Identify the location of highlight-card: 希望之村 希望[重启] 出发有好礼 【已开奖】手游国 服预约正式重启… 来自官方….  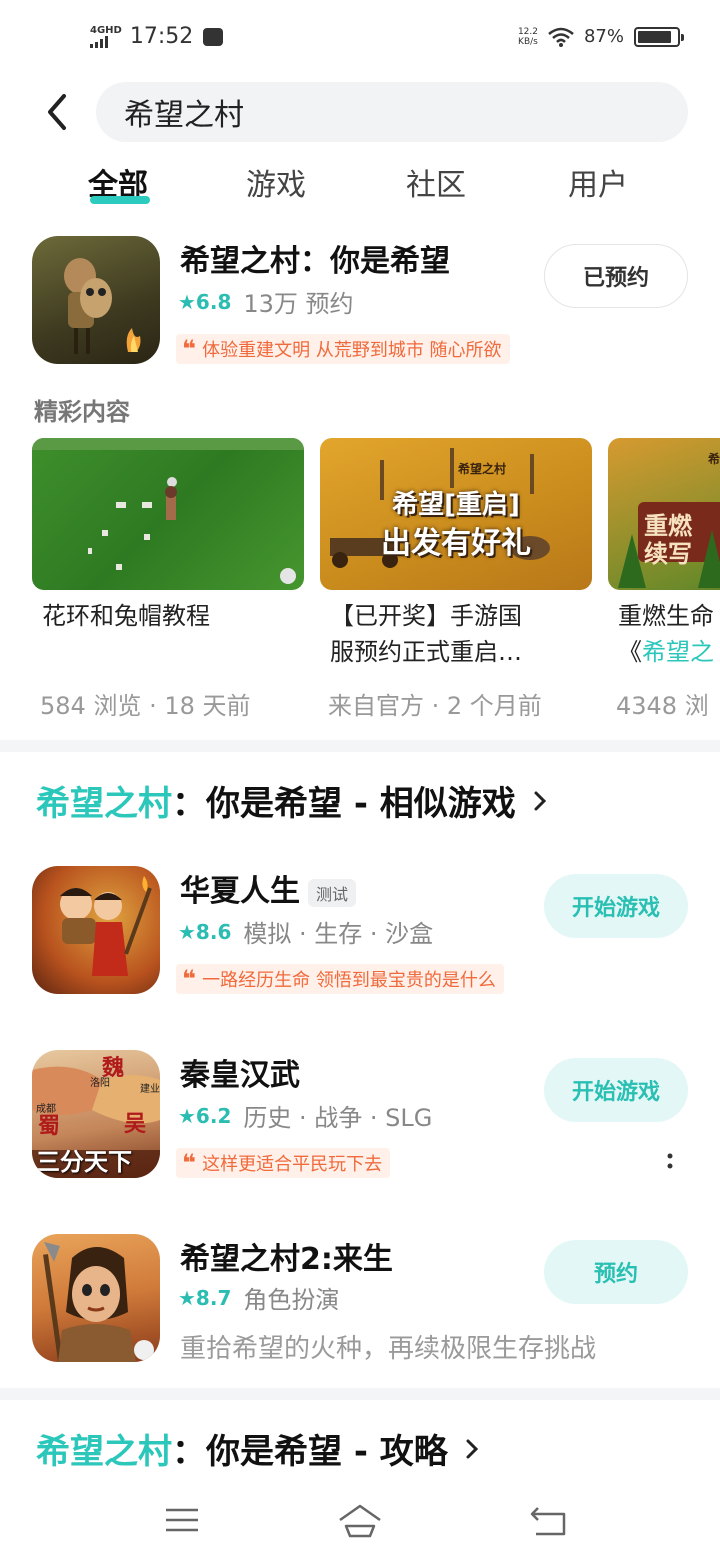
(456, 579).